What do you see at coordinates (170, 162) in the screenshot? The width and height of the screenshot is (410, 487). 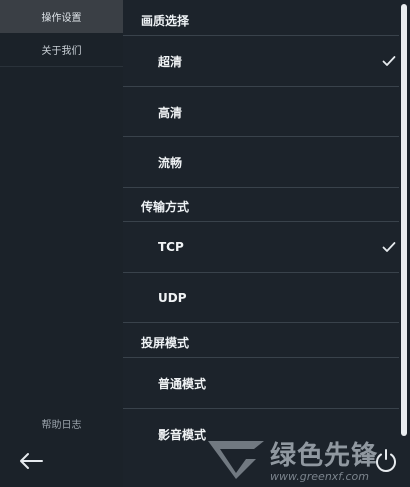 I see `option-label: 流畅` at bounding box center [170, 162].